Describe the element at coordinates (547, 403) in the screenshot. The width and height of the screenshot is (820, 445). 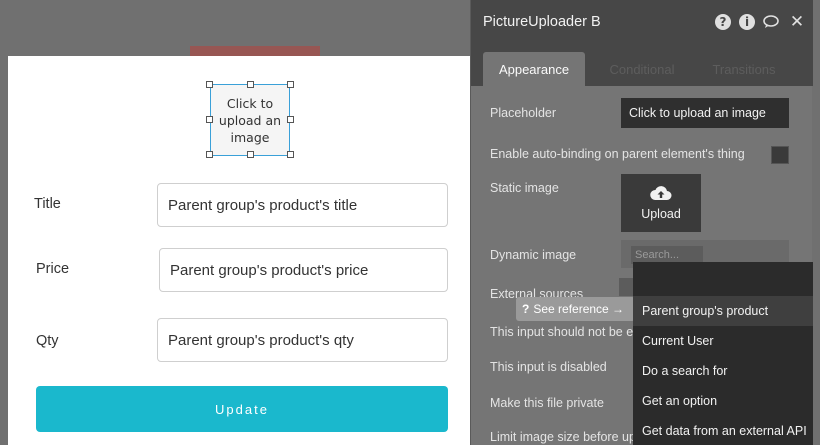
I see `private-label: Make this file private` at that location.